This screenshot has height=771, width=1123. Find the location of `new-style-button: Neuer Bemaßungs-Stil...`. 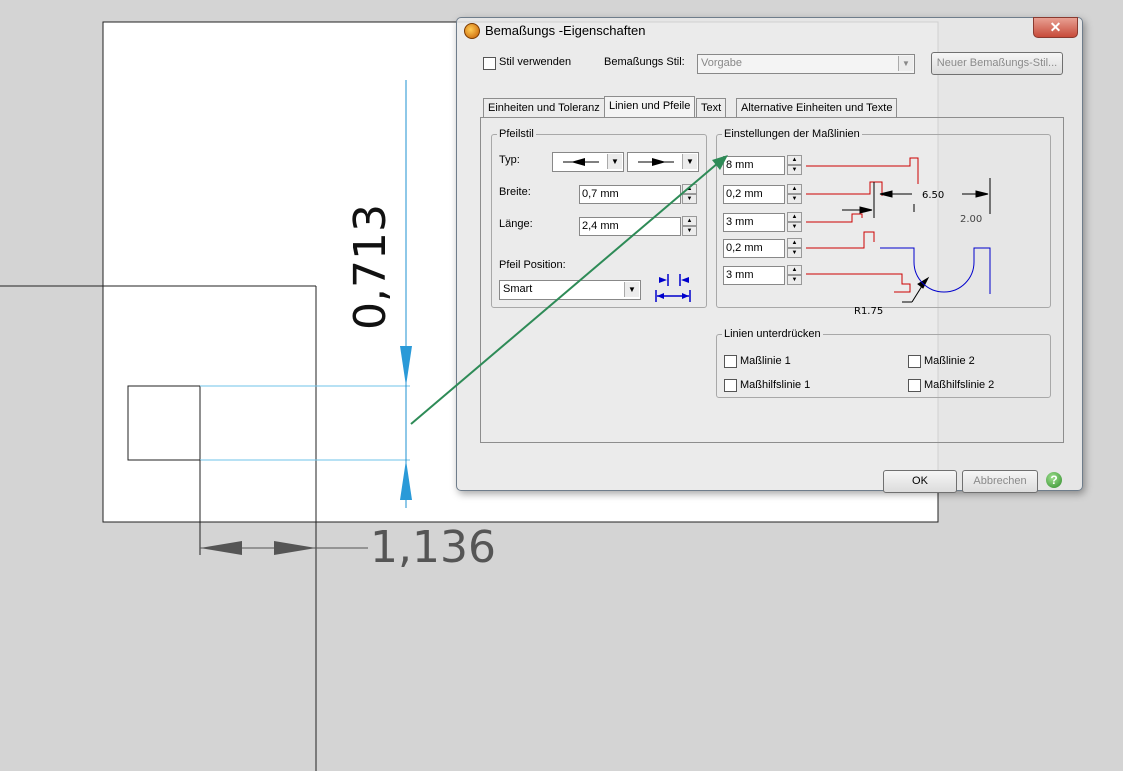

new-style-button: Neuer Bemaßungs-Stil... is located at coordinates (997, 63).